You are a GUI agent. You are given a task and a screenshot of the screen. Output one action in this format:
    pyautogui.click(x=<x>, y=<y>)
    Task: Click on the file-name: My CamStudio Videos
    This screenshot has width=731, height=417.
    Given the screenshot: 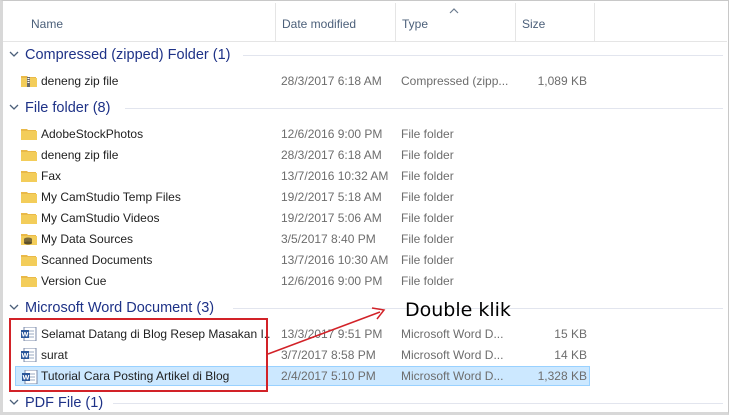 What is the action you would take?
    pyautogui.click(x=100, y=218)
    